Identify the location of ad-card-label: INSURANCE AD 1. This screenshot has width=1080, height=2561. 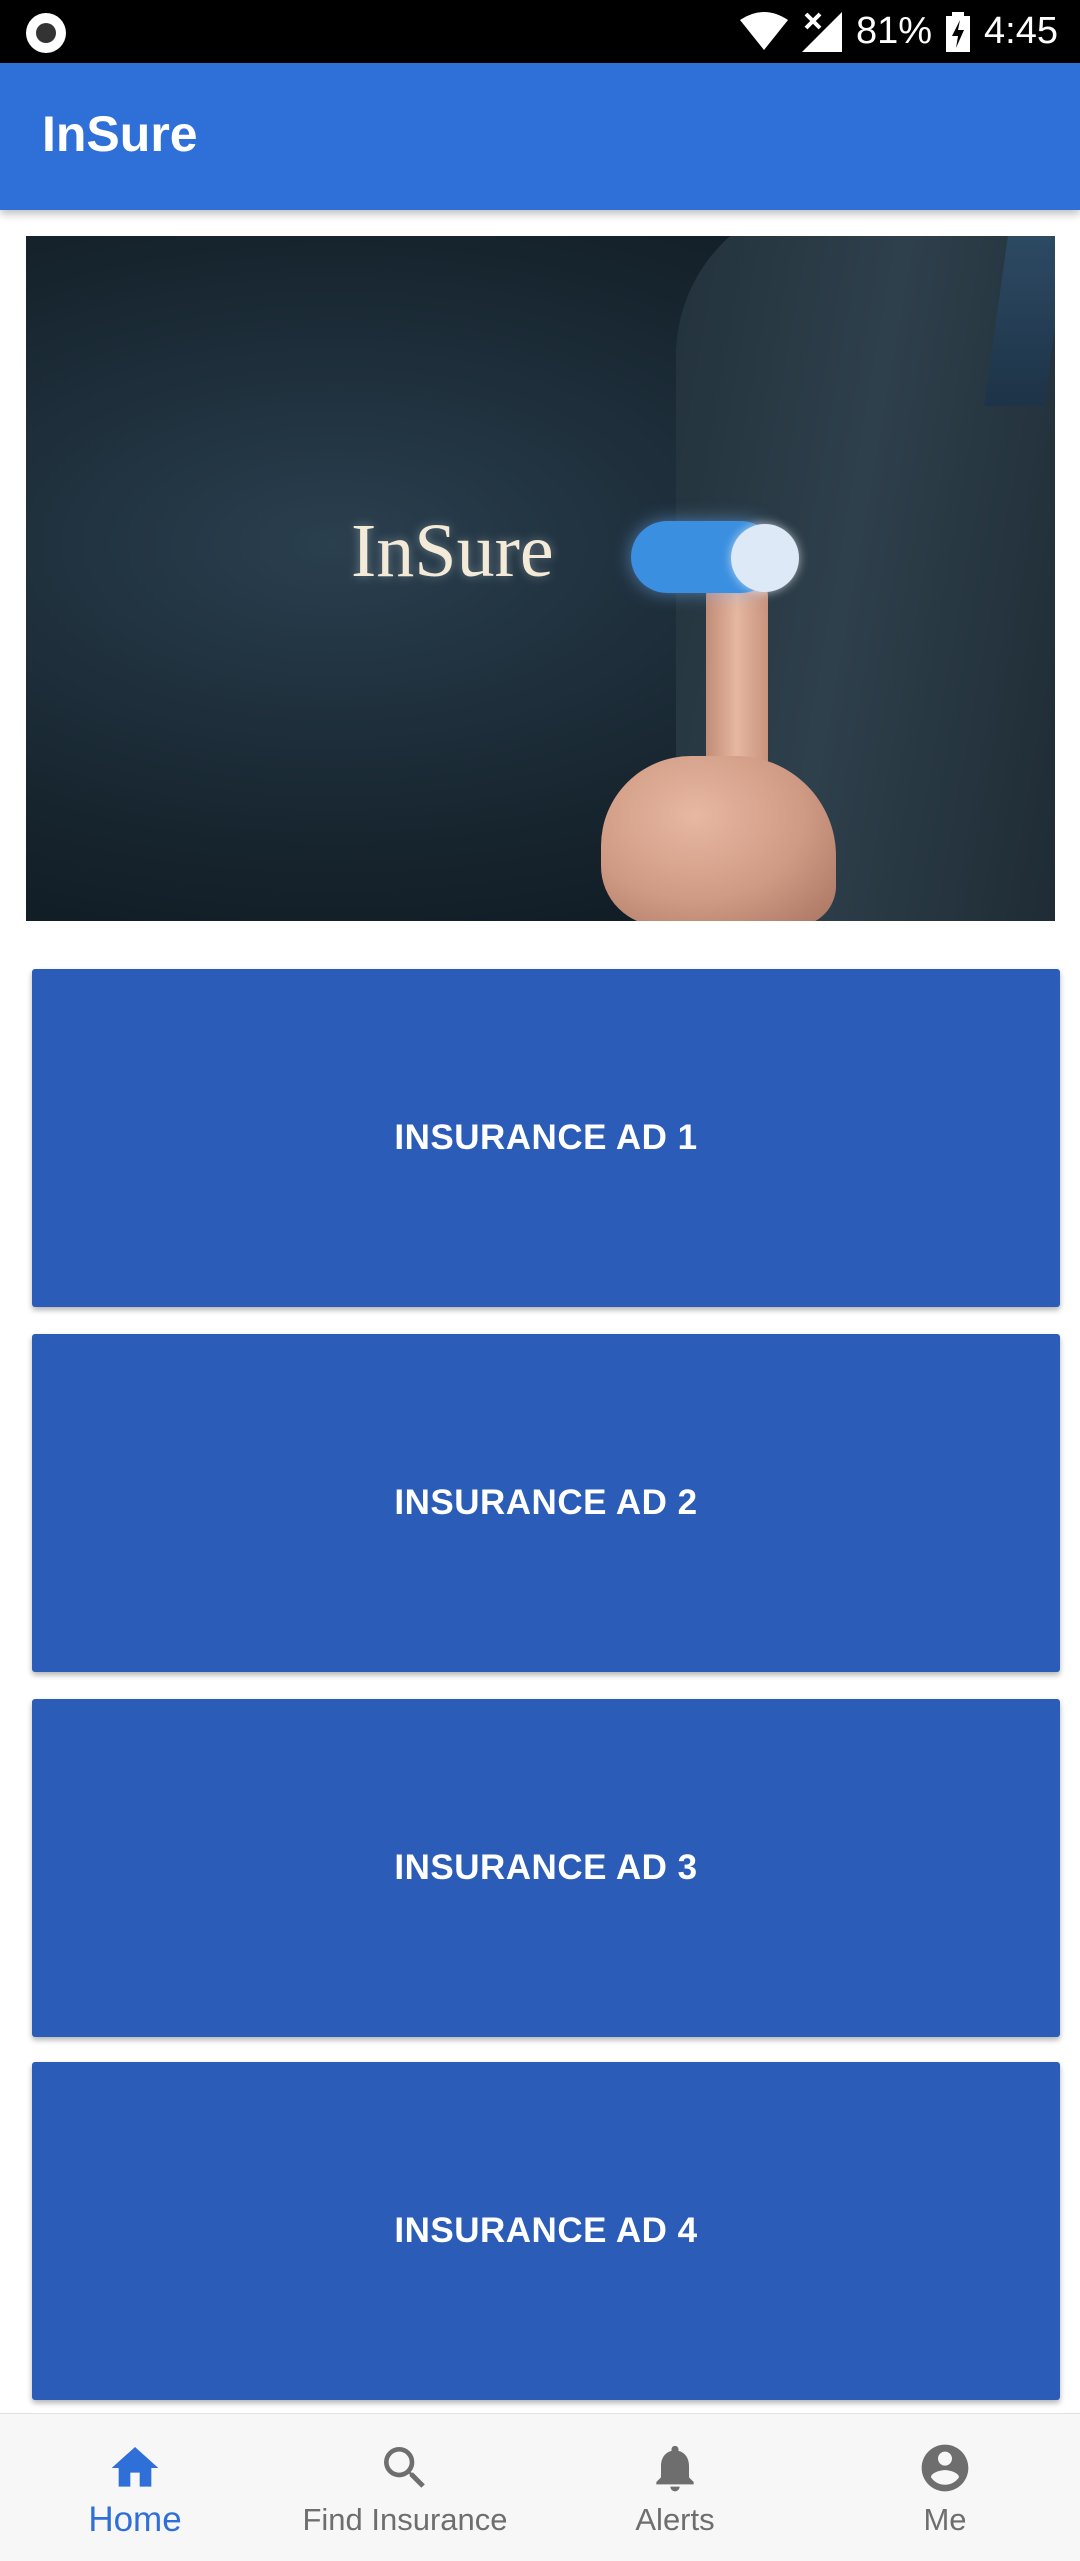
(546, 1137).